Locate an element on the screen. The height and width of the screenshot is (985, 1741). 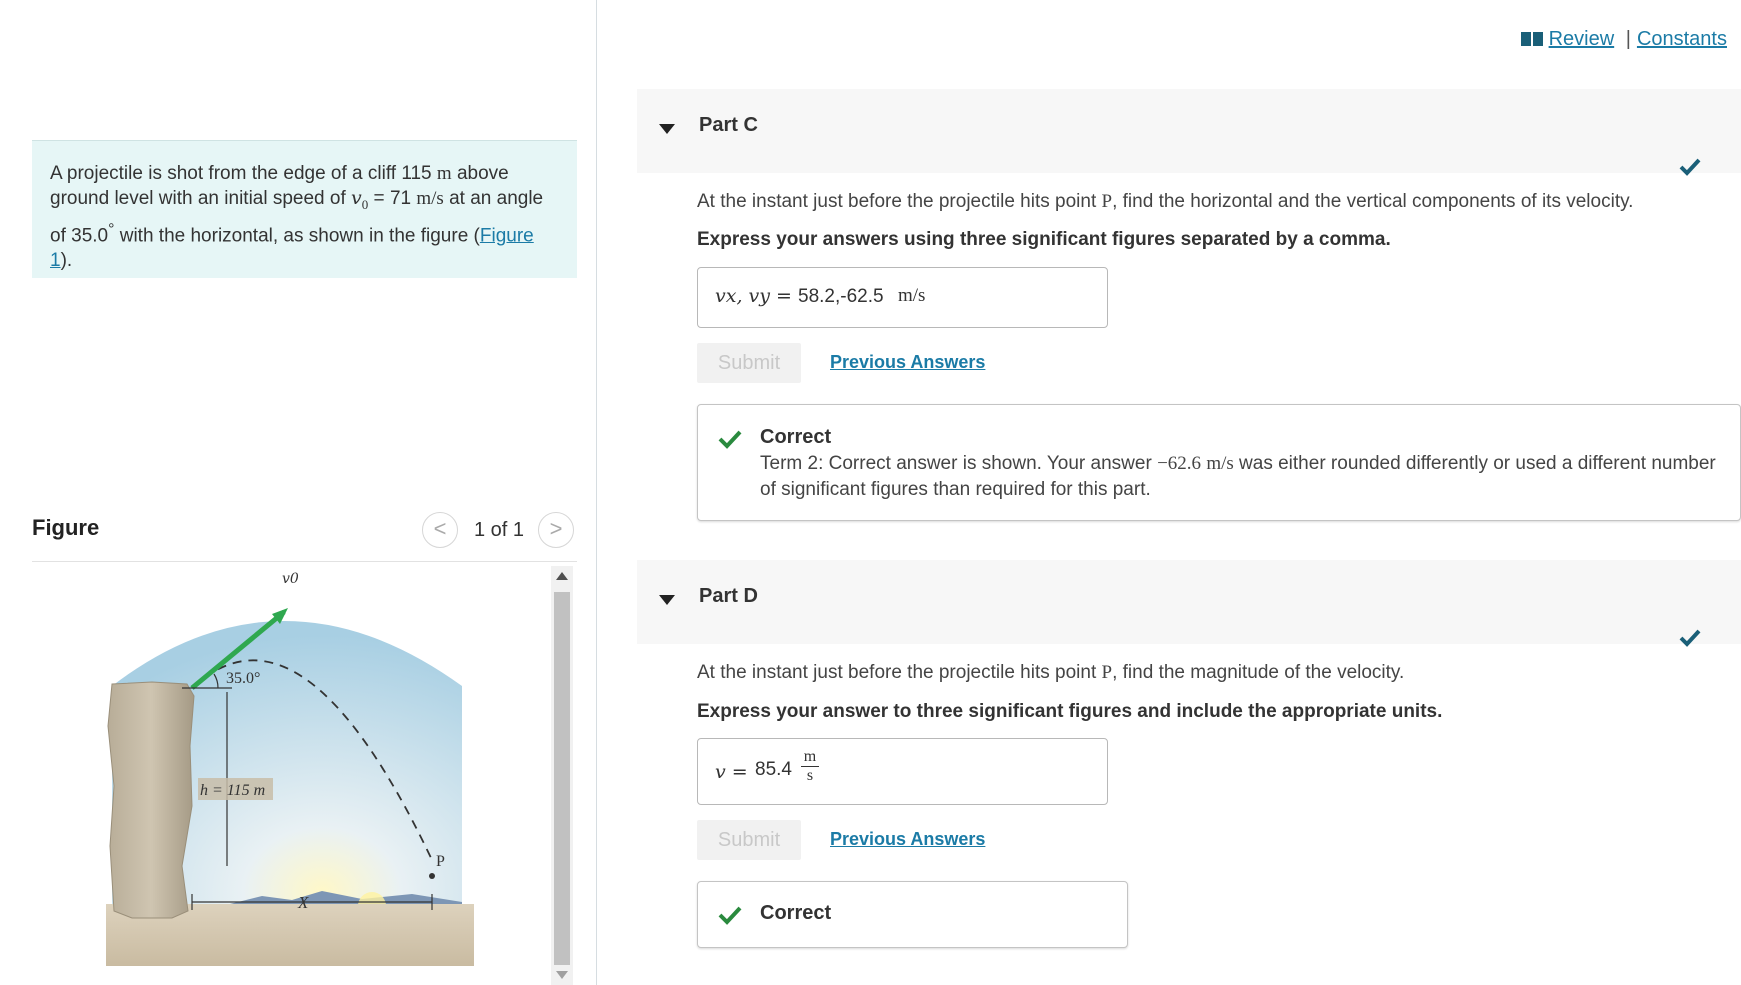
cliff is located at coordinates (151, 800).